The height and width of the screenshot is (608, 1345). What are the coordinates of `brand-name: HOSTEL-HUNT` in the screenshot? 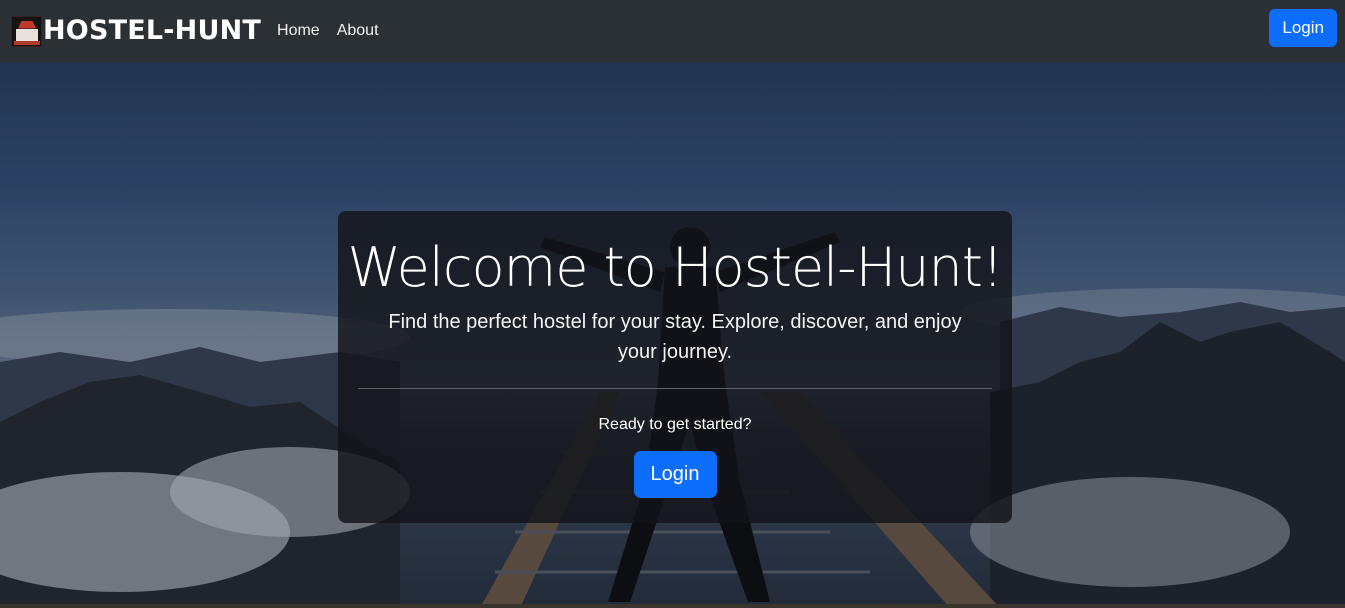 It's located at (152, 30).